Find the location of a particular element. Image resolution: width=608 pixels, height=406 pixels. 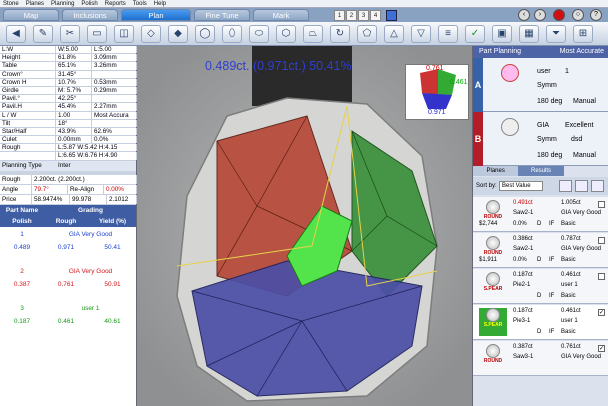

tree-icon is located at coordinates (597, 186).